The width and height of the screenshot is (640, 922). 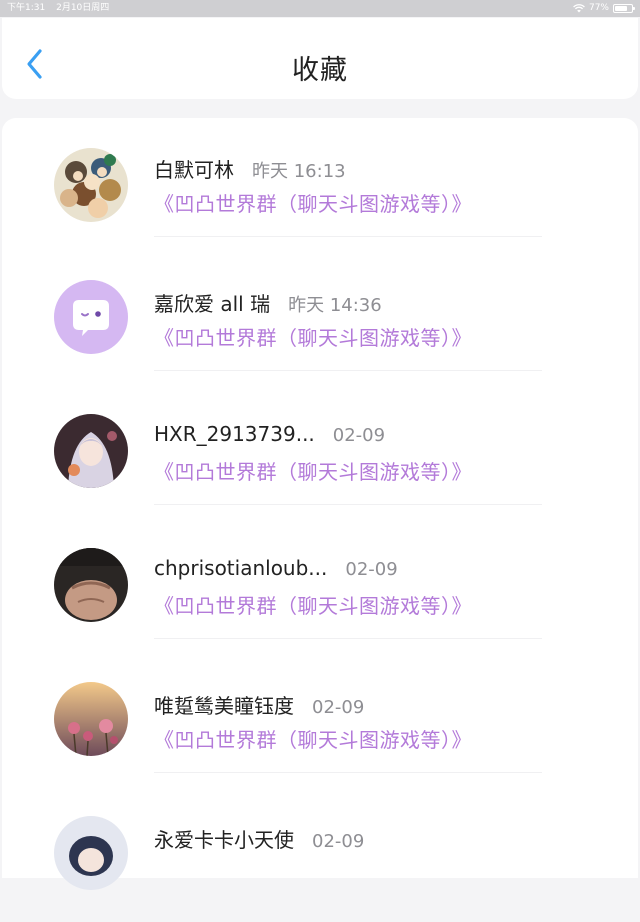 I want to click on anime-avatar-icon, so click(x=91, y=853).